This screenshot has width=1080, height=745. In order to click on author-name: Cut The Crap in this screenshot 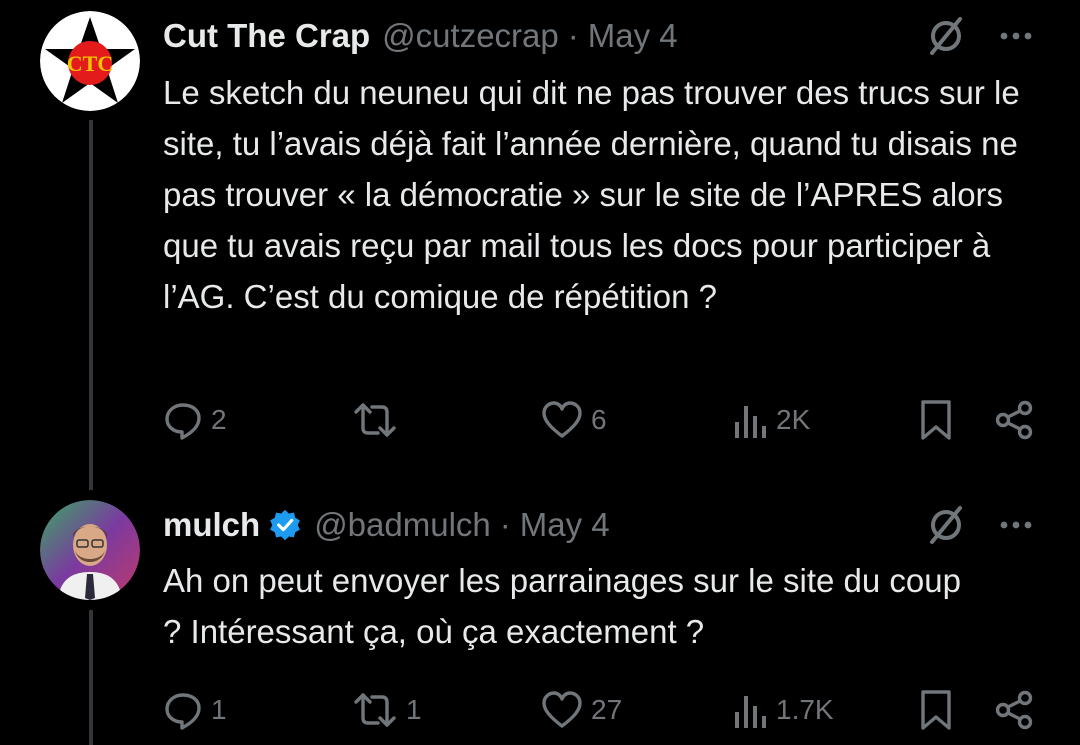, I will do `click(266, 36)`.